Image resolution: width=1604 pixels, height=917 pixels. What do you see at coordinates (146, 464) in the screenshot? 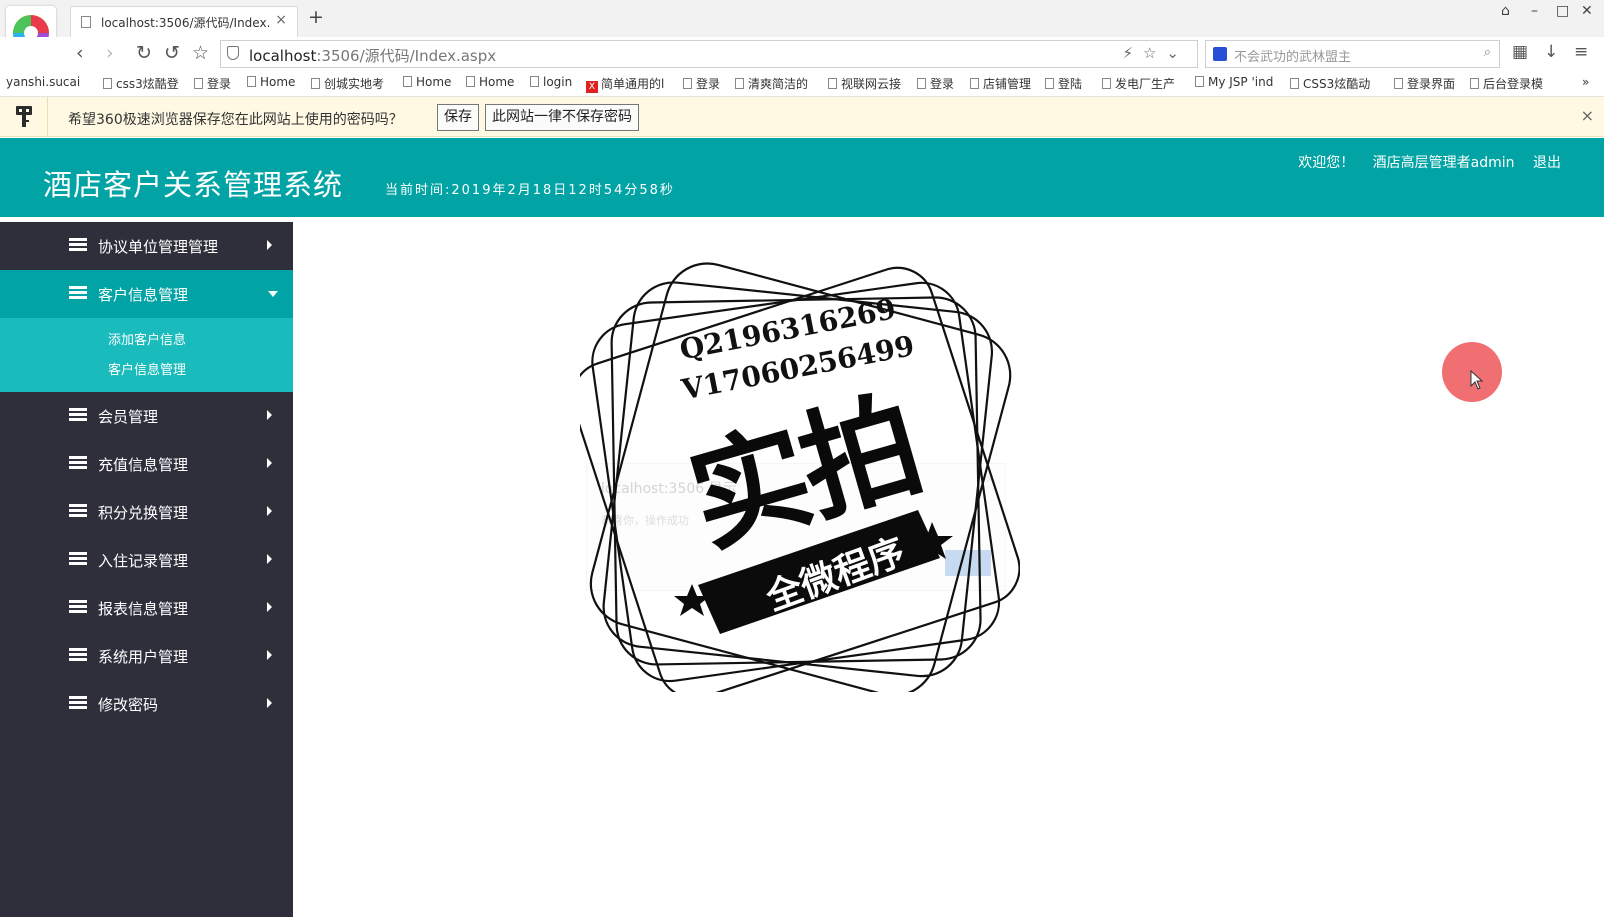
I see `sidebar-item: 充值信息管理` at bounding box center [146, 464].